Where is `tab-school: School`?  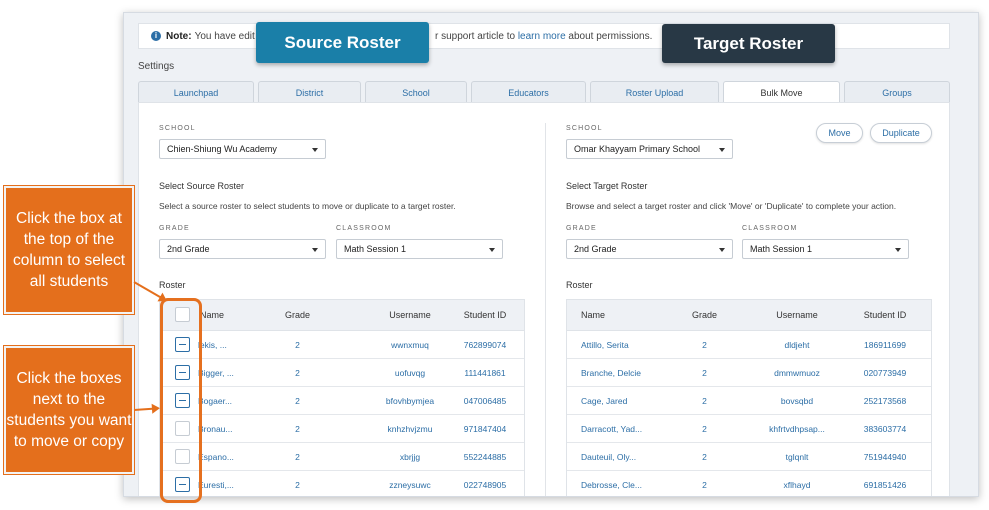 tab-school: School is located at coordinates (416, 92).